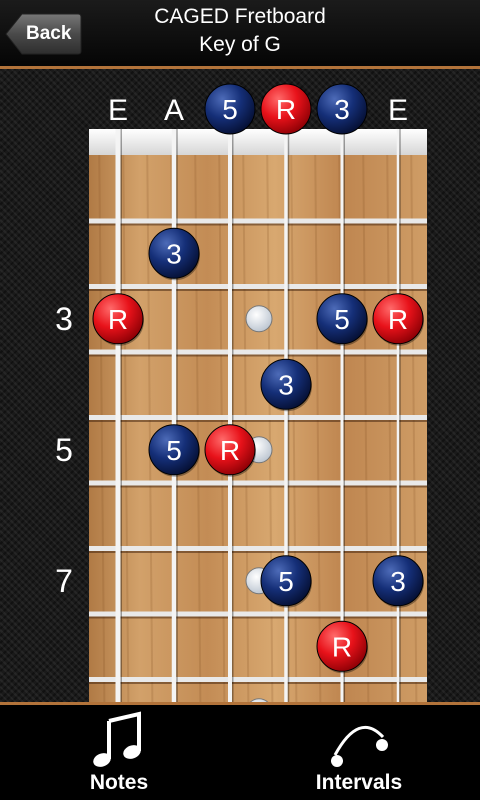  I want to click on open-string-note: 3, so click(342, 109).